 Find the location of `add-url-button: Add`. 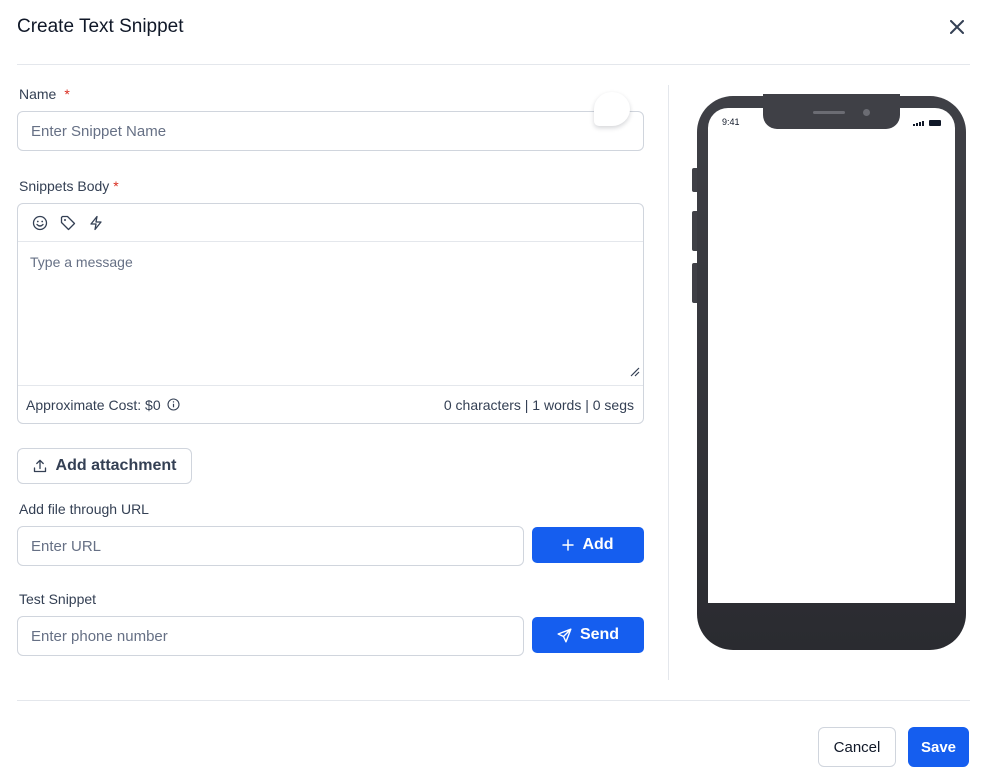

add-url-button: Add is located at coordinates (588, 545).